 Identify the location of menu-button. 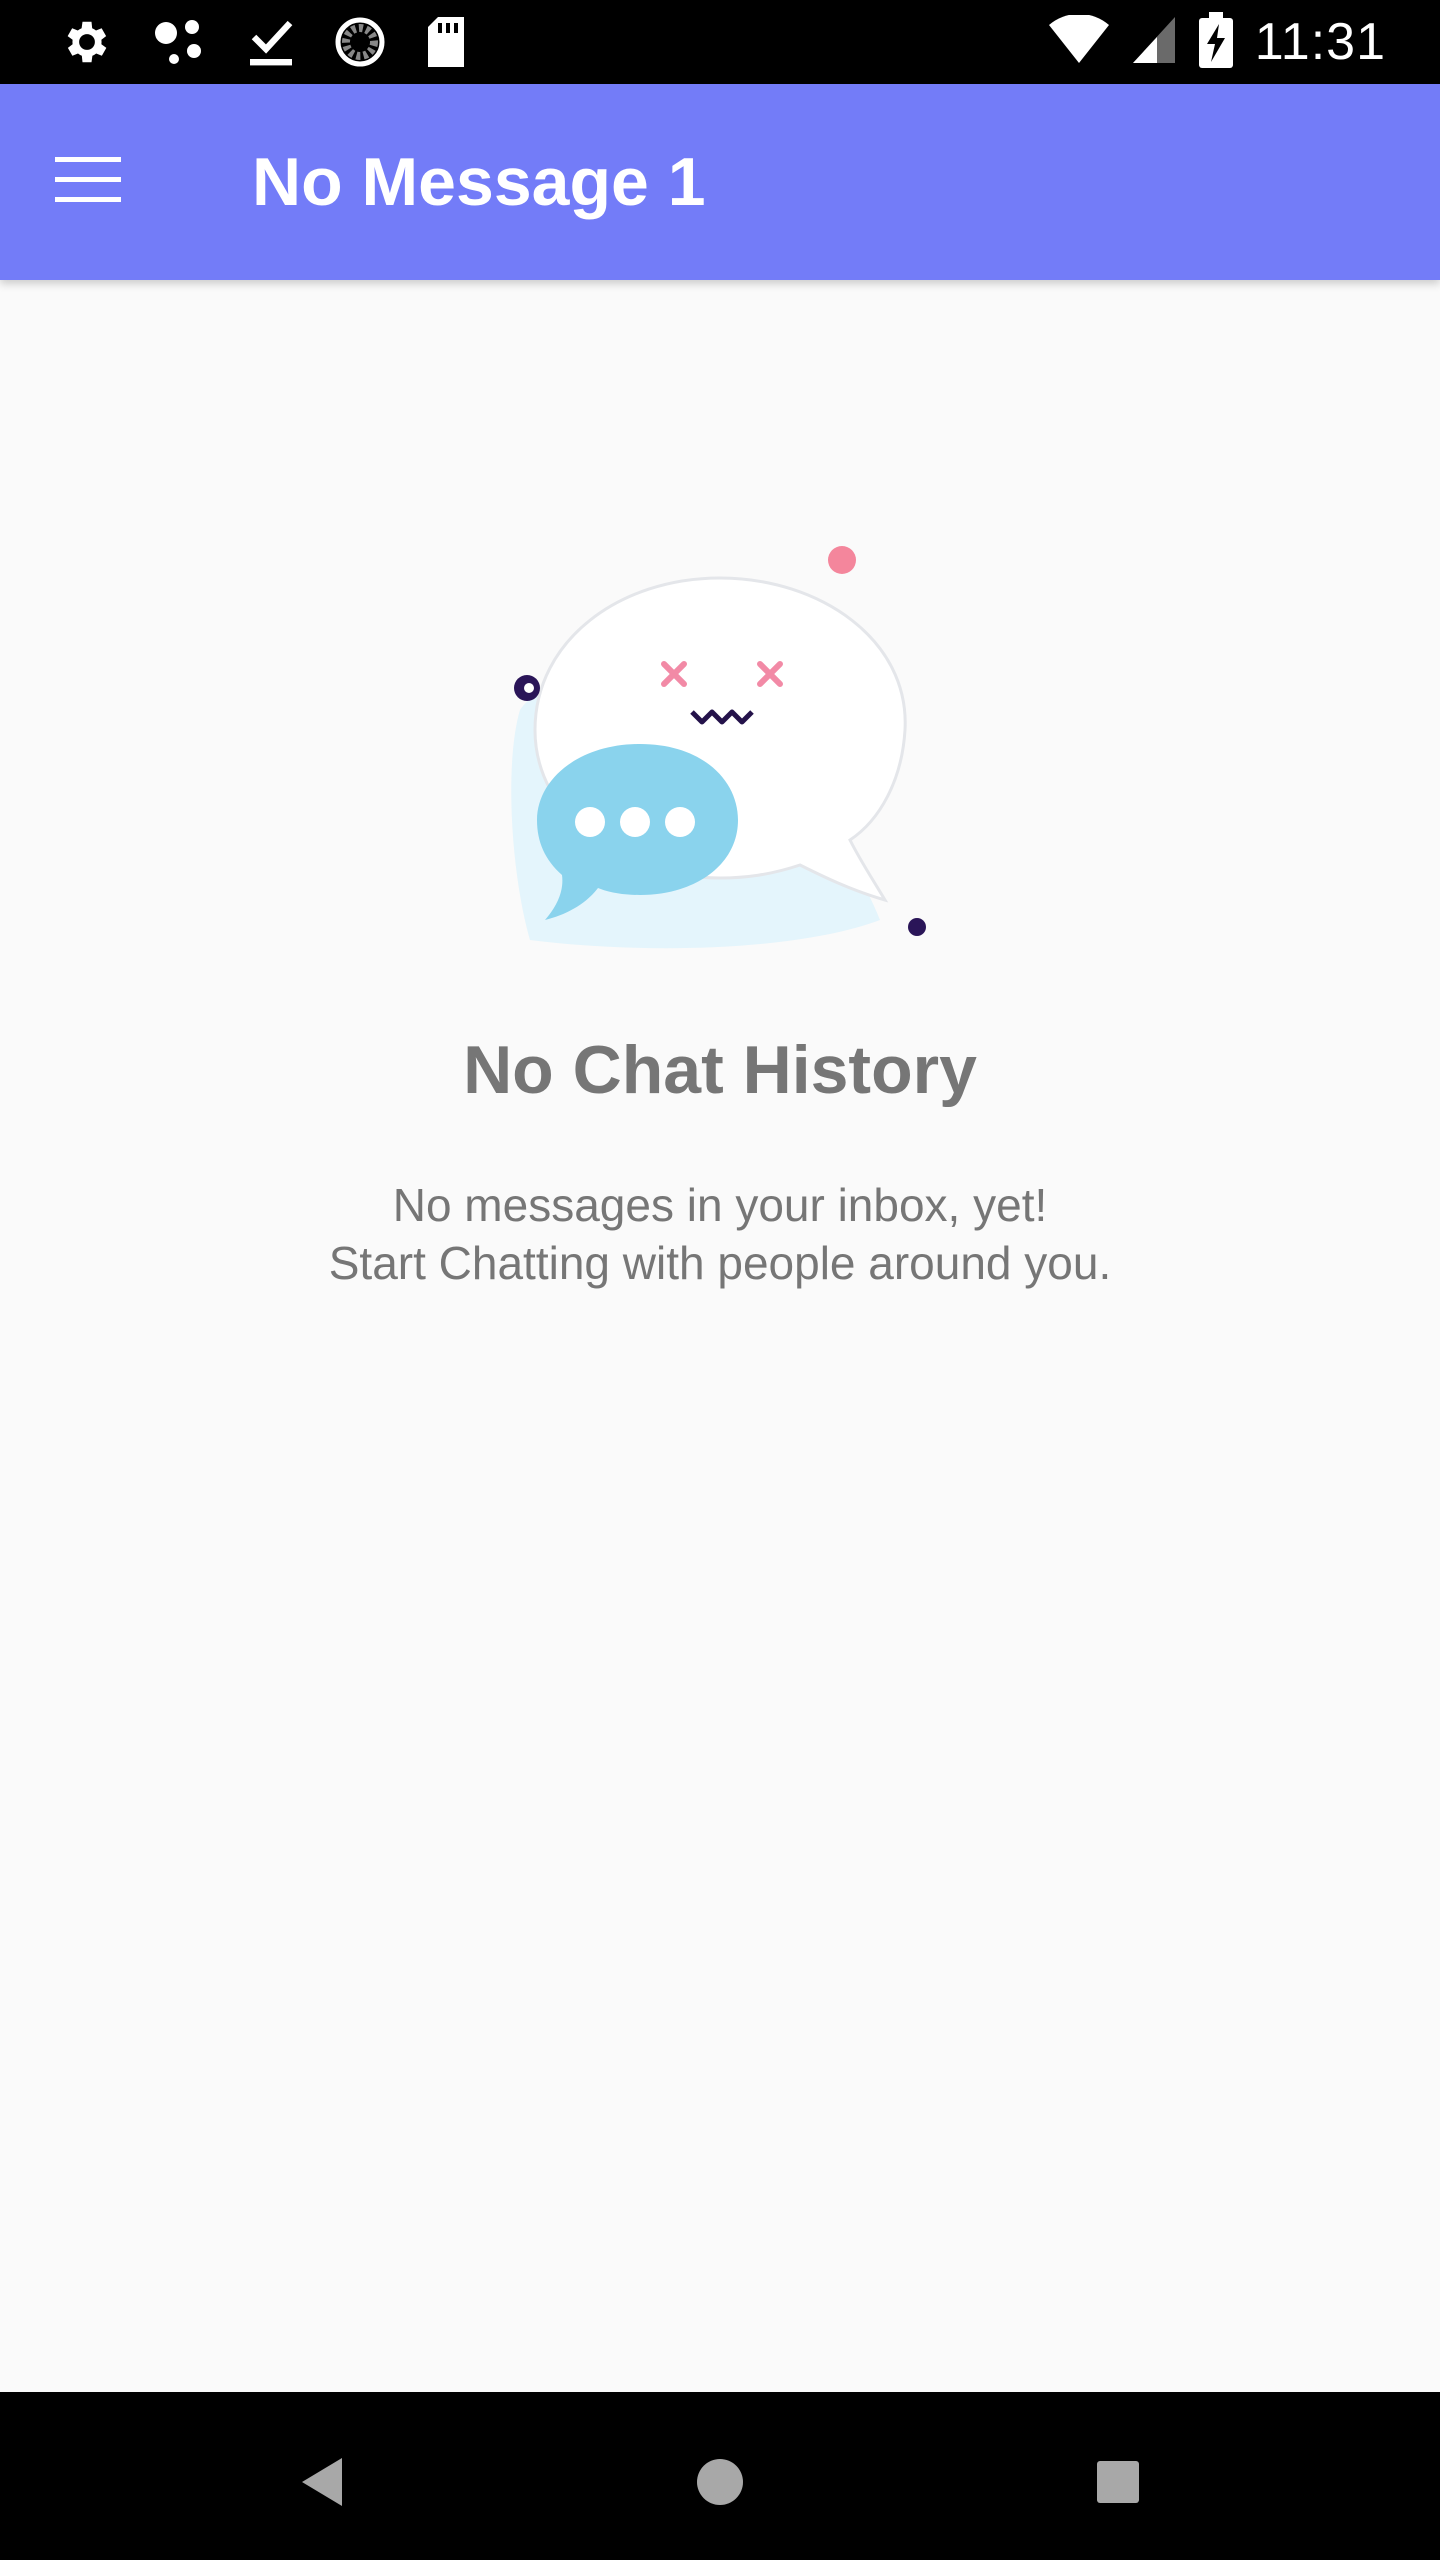
(88, 182).